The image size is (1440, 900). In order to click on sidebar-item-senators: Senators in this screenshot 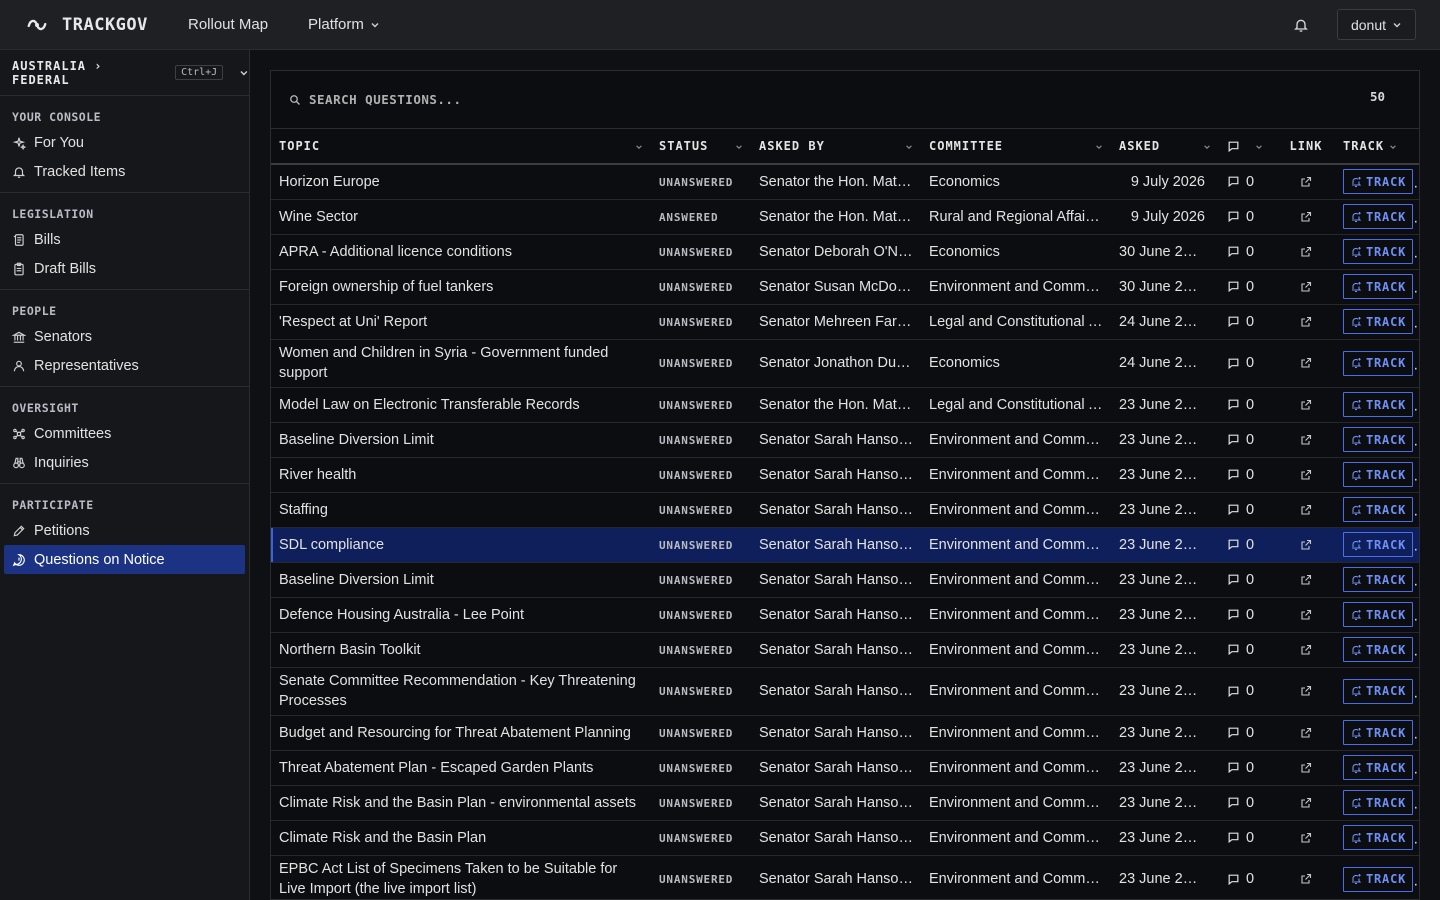, I will do `click(124, 336)`.